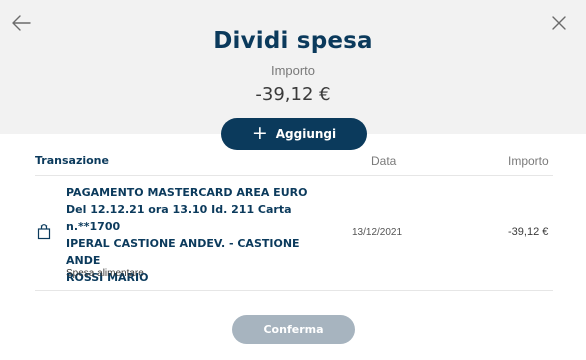 This screenshot has width=586, height=360. I want to click on description-line: IPERAL CASTIONE ANDEV. - CASTIONE, so click(183, 243).